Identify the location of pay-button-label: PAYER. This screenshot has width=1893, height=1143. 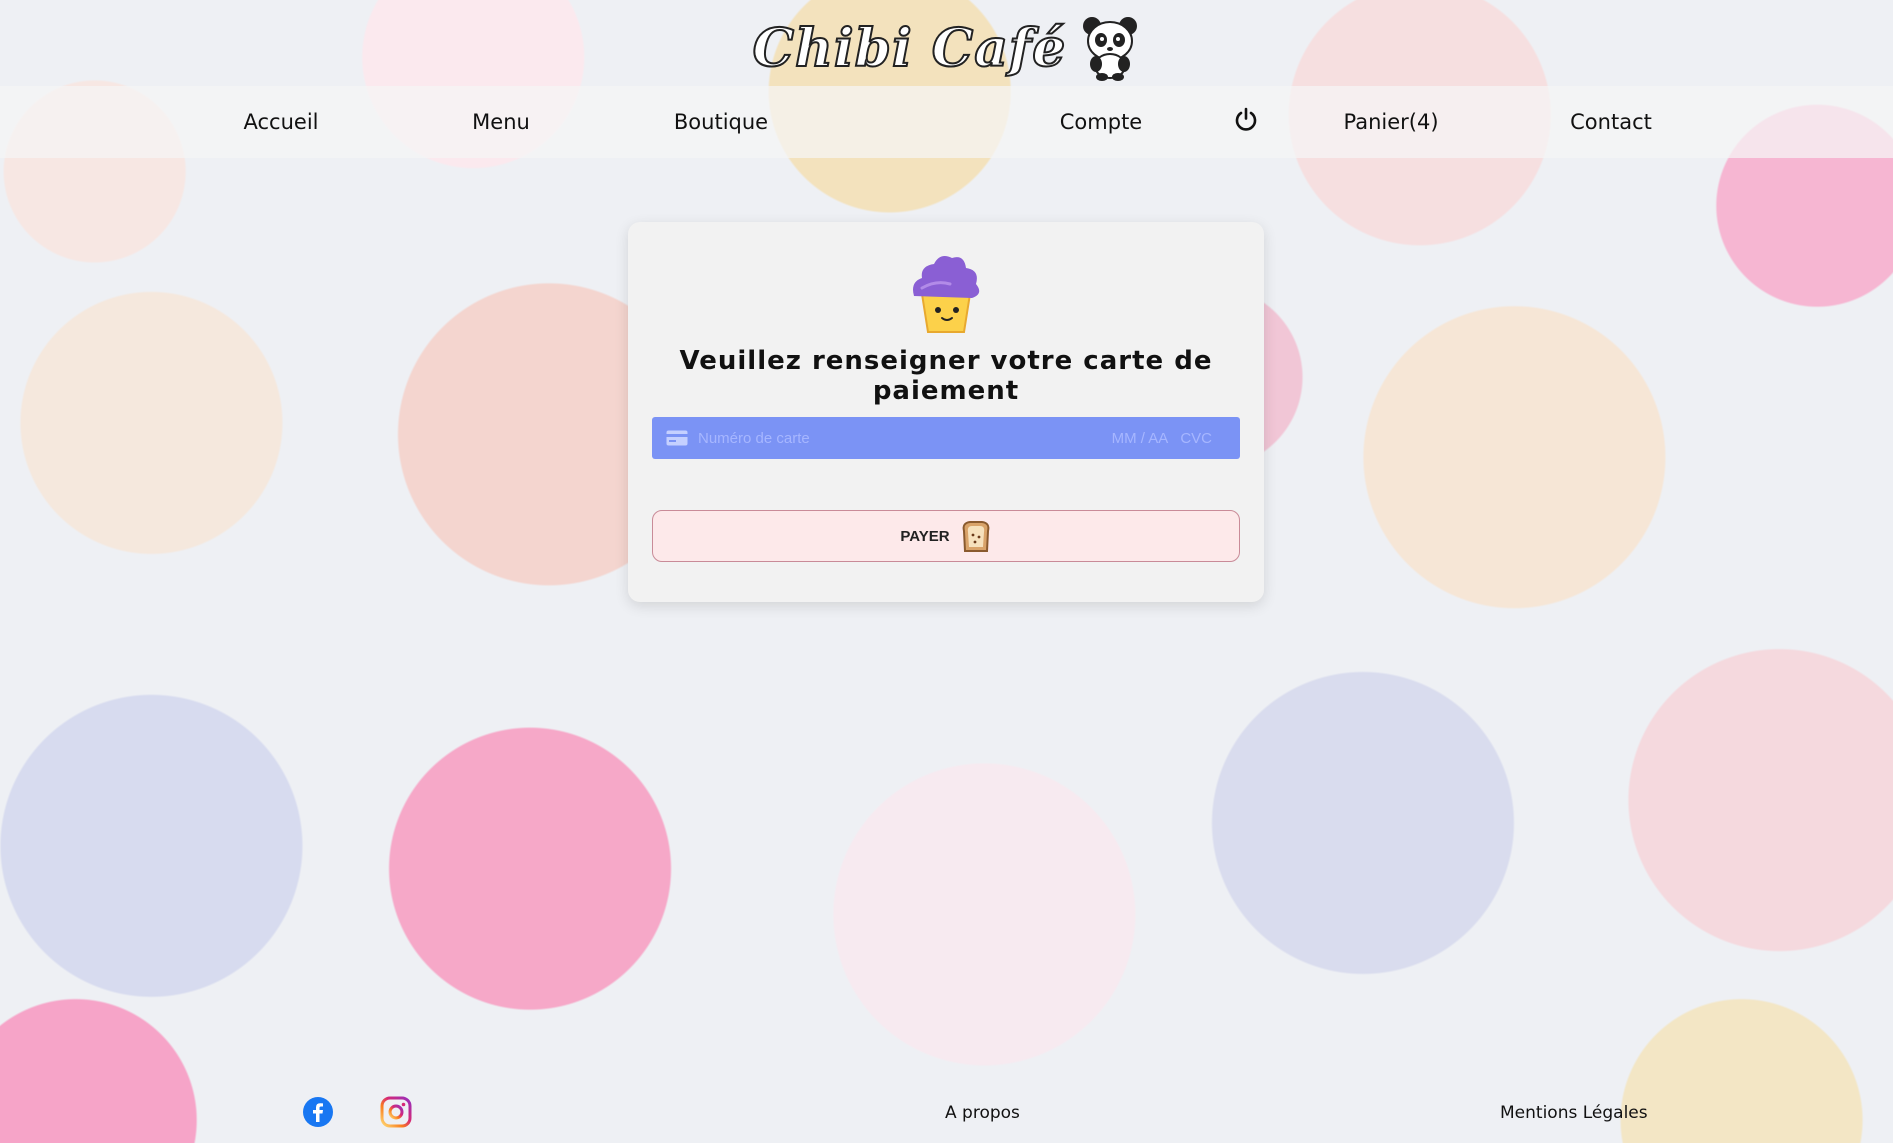
(925, 536).